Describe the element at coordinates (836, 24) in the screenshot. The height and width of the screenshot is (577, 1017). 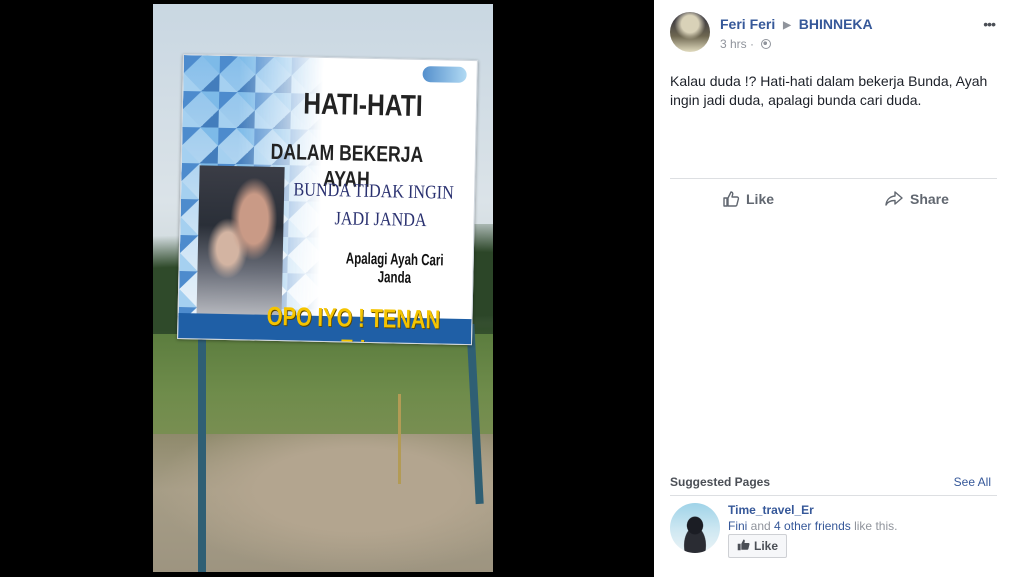
I see `group-name: BHINNEKA` at that location.